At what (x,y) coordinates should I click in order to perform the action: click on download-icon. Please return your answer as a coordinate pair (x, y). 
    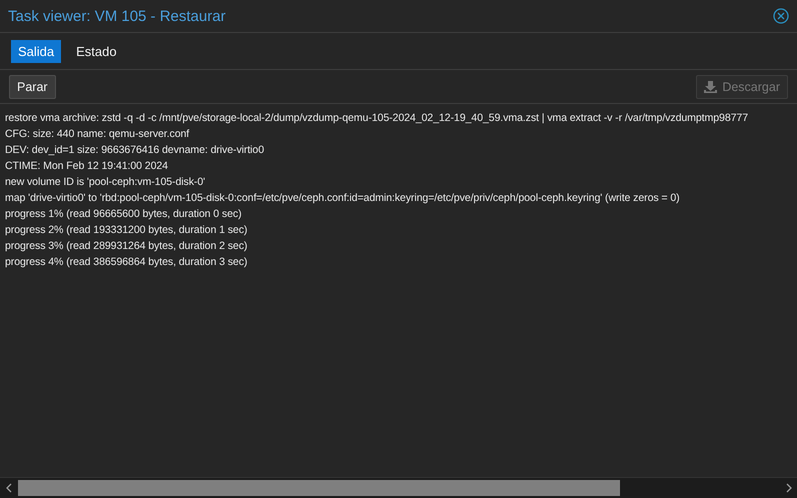
    Looking at the image, I should click on (711, 86).